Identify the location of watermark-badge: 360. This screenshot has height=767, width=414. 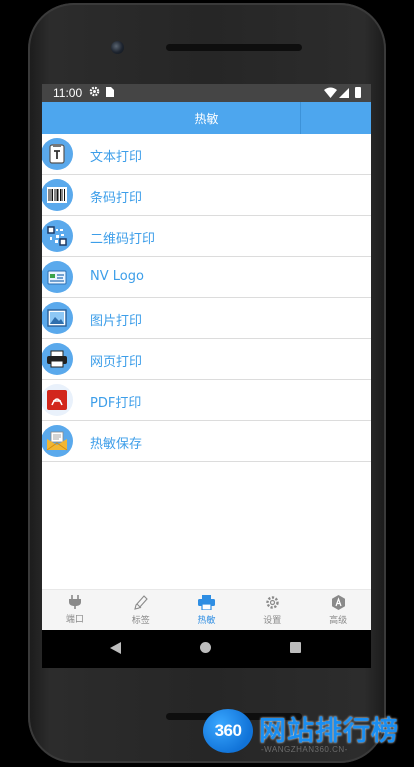
(228, 731).